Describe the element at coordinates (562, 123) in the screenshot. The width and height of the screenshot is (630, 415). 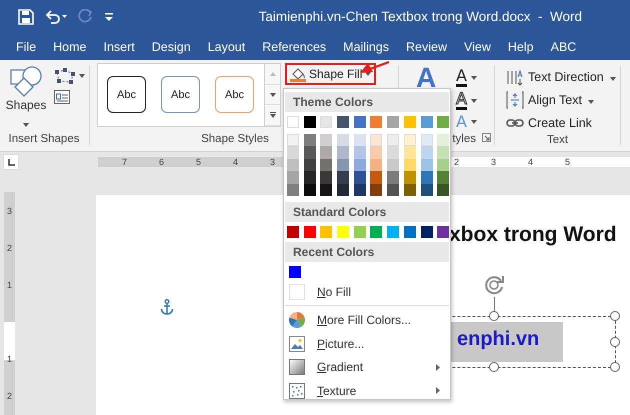
I see `text-command-button: Create Link` at that location.